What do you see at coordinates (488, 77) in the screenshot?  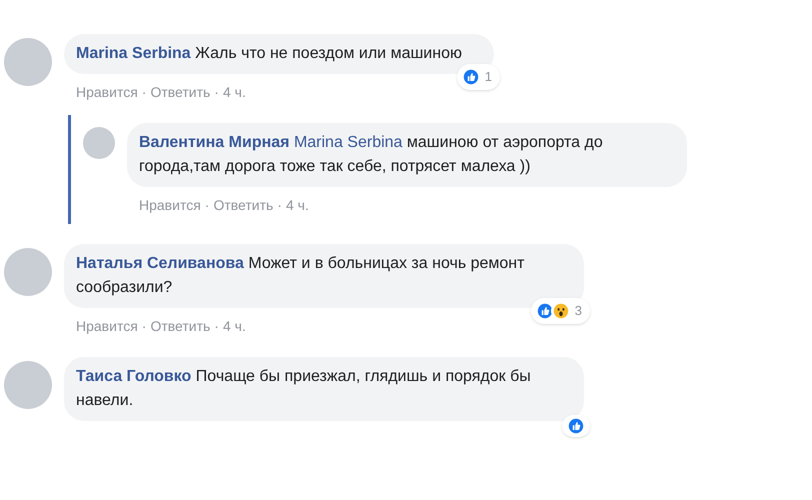 I see `reaction-count: 1` at bounding box center [488, 77].